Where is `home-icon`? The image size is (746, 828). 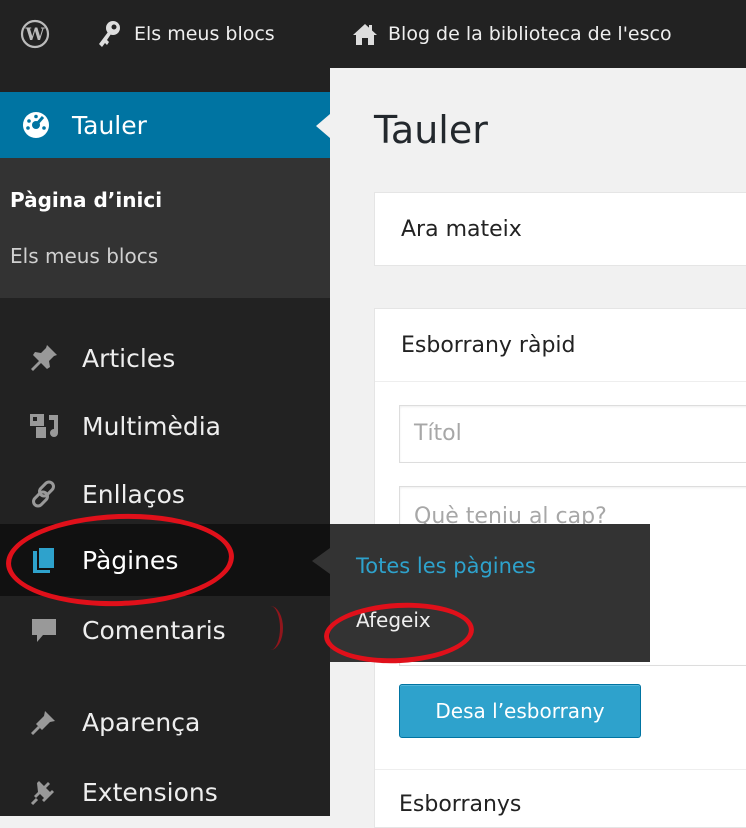
home-icon is located at coordinates (365, 34).